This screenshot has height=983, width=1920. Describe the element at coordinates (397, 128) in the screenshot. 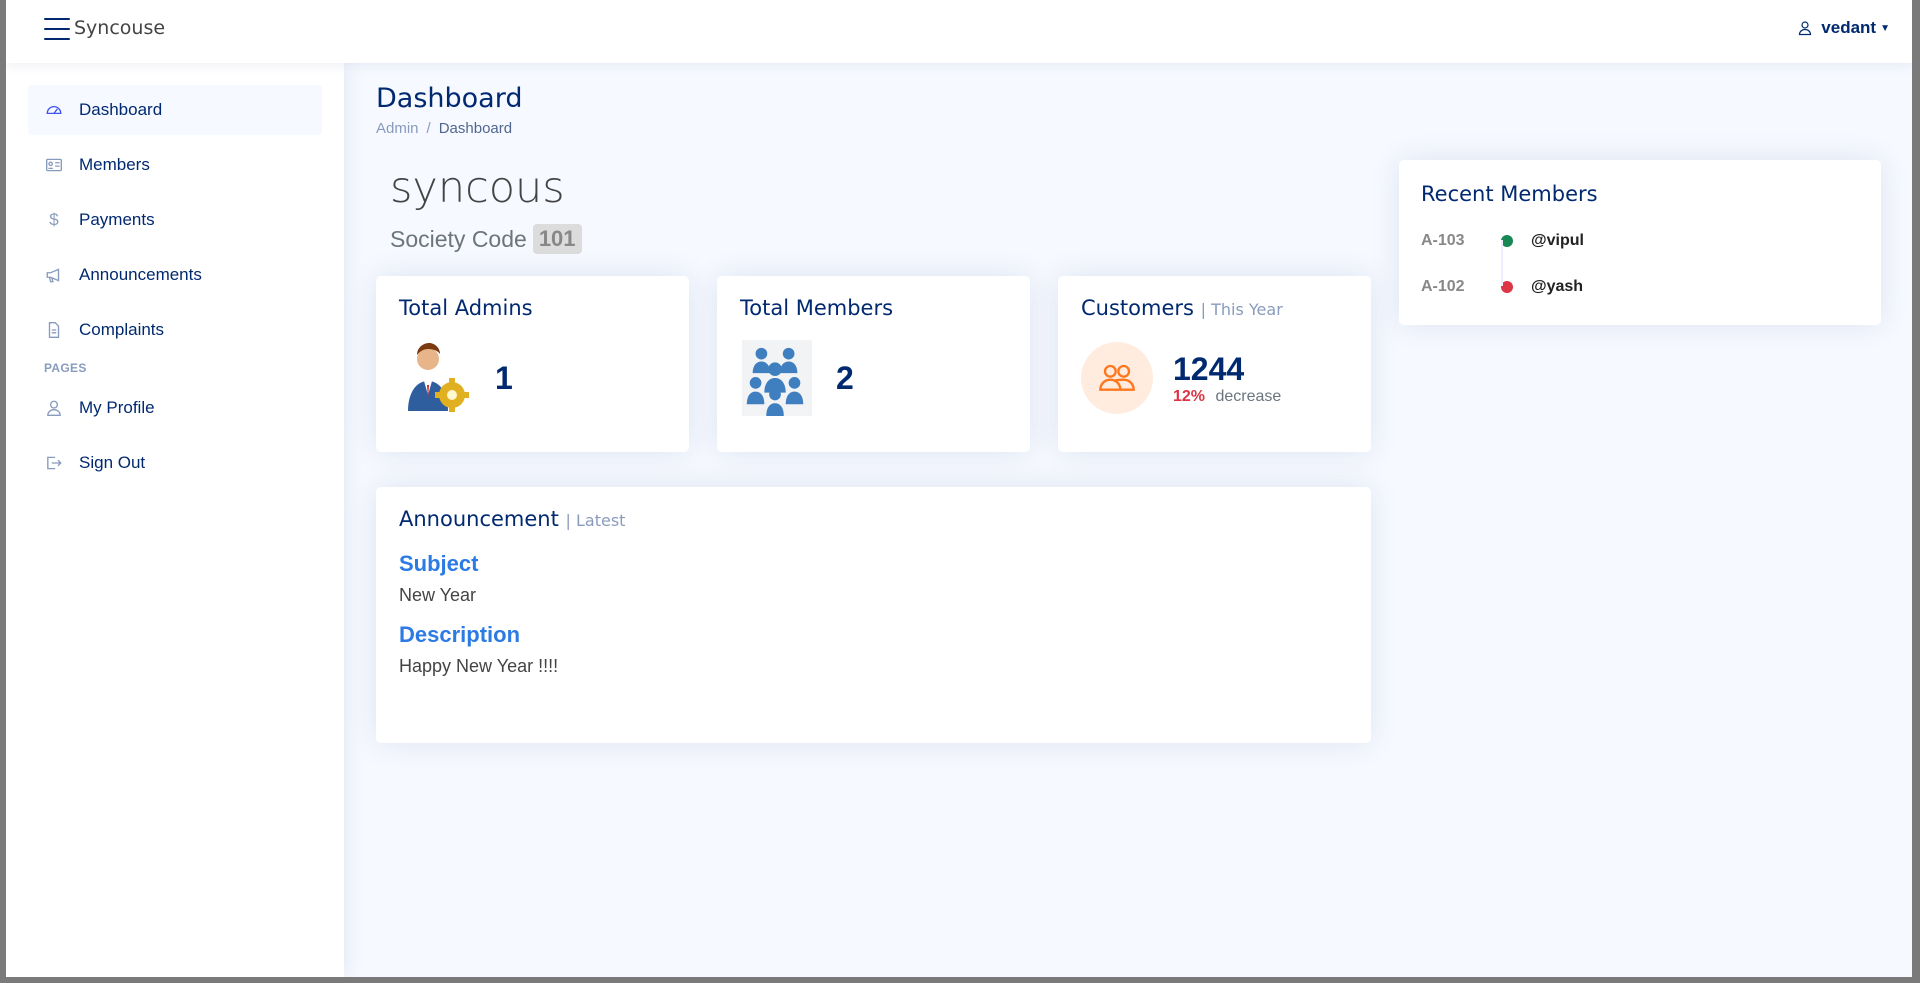

I see `breadcrumb-admin-link: Admin` at that location.